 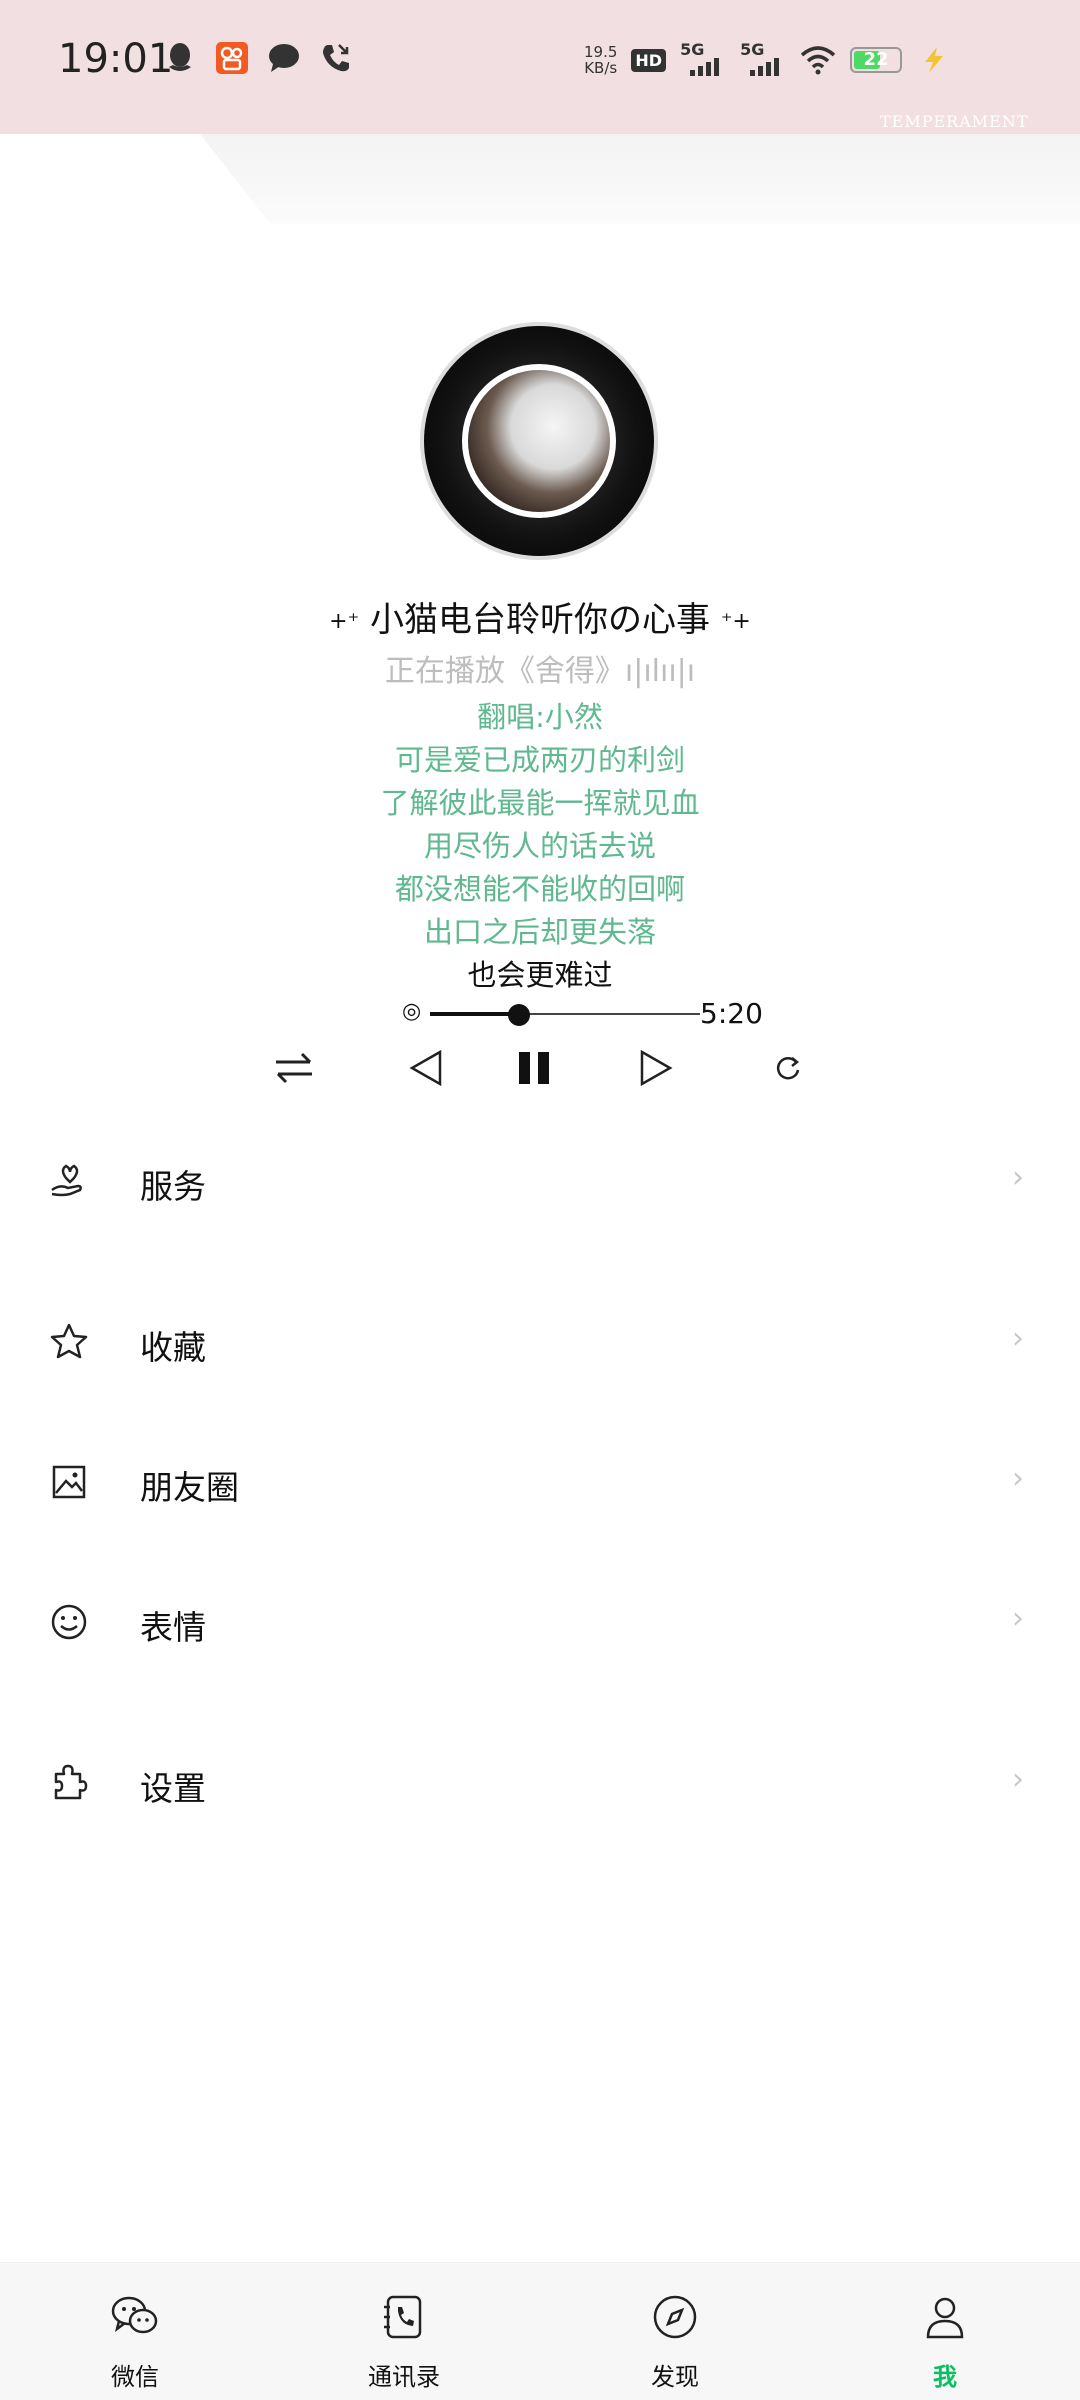 What do you see at coordinates (540, 1341) in the screenshot?
I see `menu-item-favorites: 收藏 ›` at bounding box center [540, 1341].